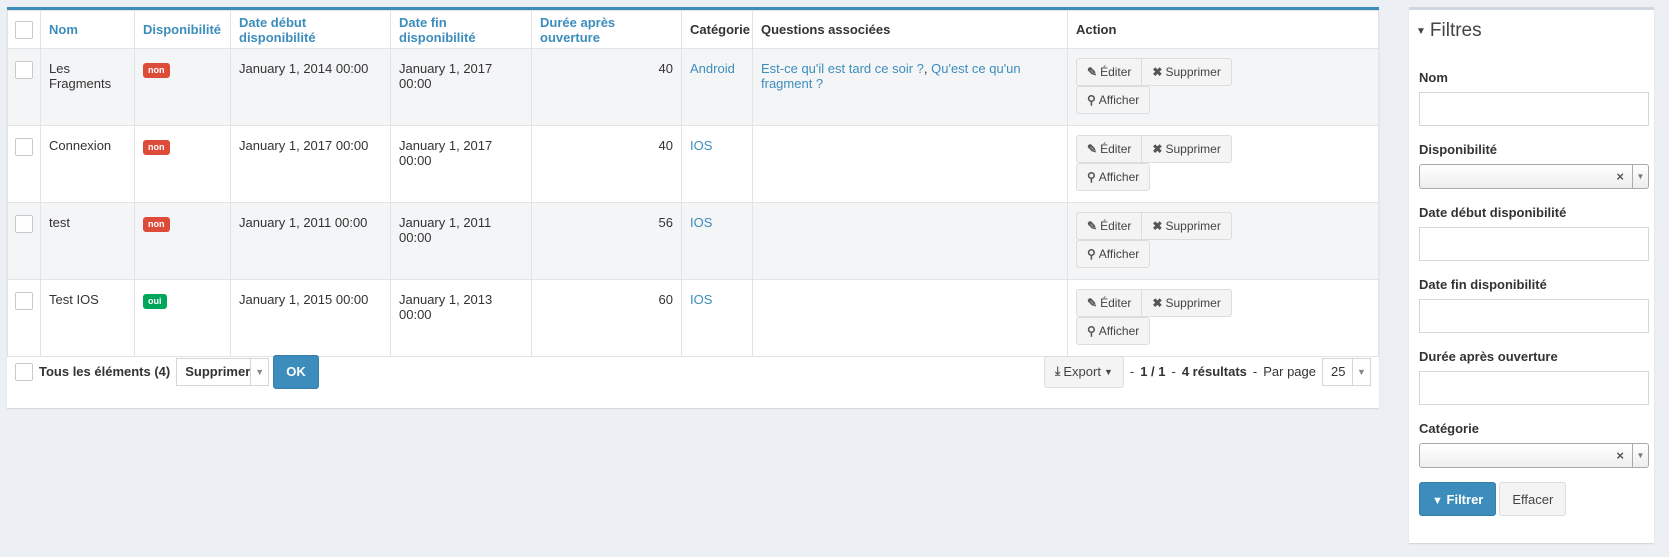  Describe the element at coordinates (156, 147) in the screenshot. I see `availability-badge: non` at that location.